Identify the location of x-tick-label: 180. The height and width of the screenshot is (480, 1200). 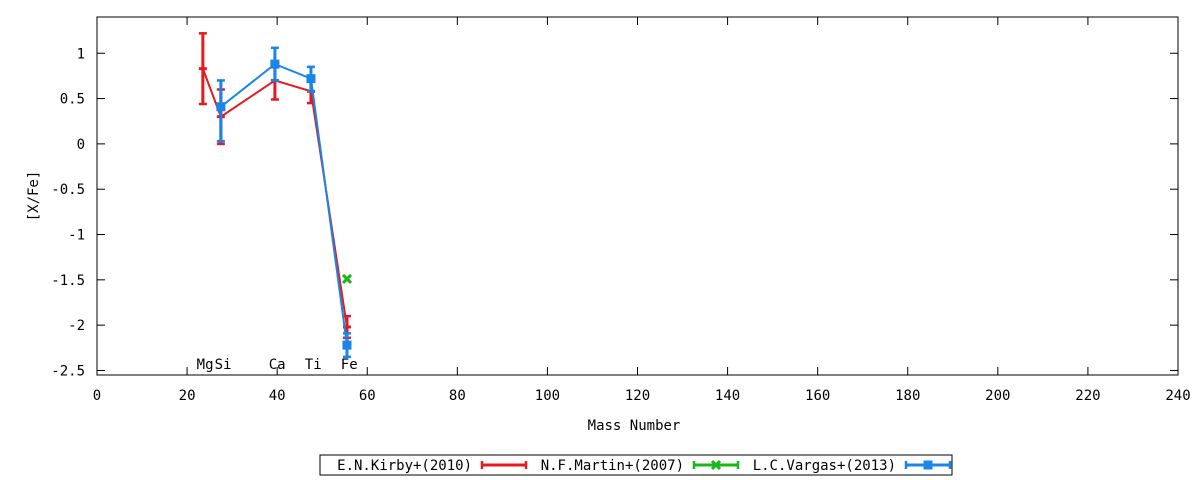
(907, 396).